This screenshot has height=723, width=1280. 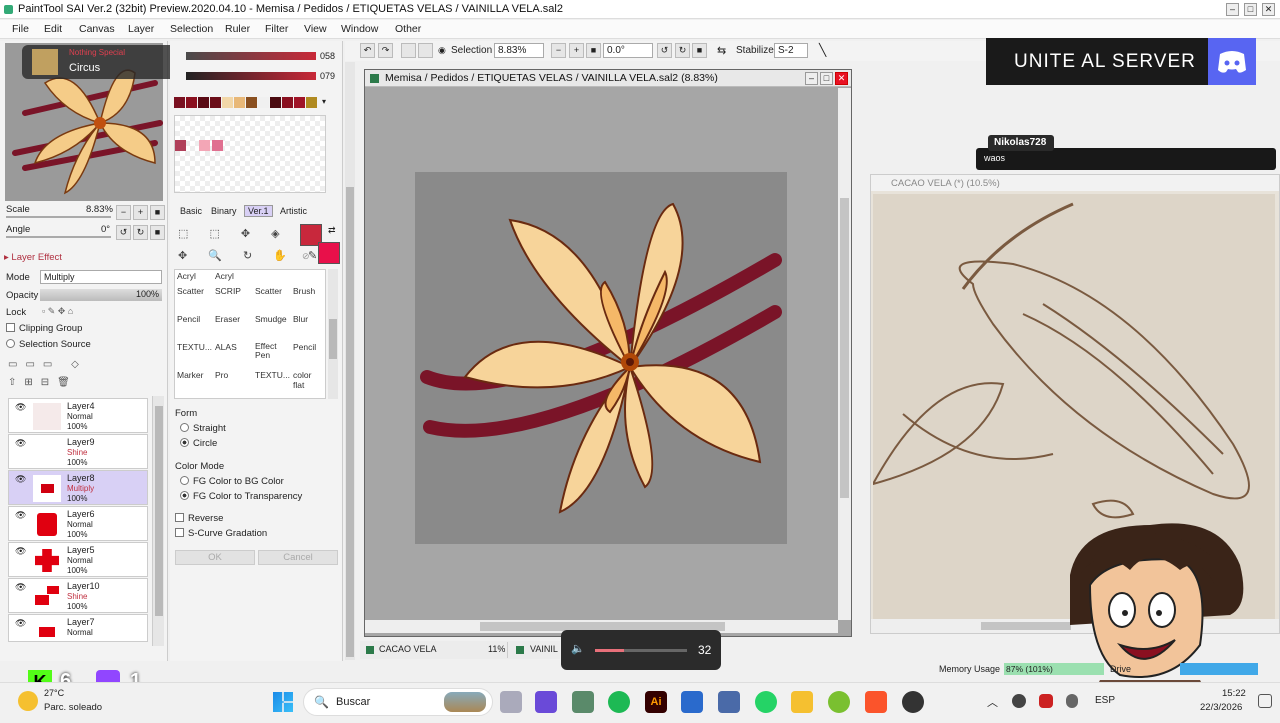 I want to click on layer-buttons-row2: ⇧⊞⊟🗑, so click(x=43, y=382).